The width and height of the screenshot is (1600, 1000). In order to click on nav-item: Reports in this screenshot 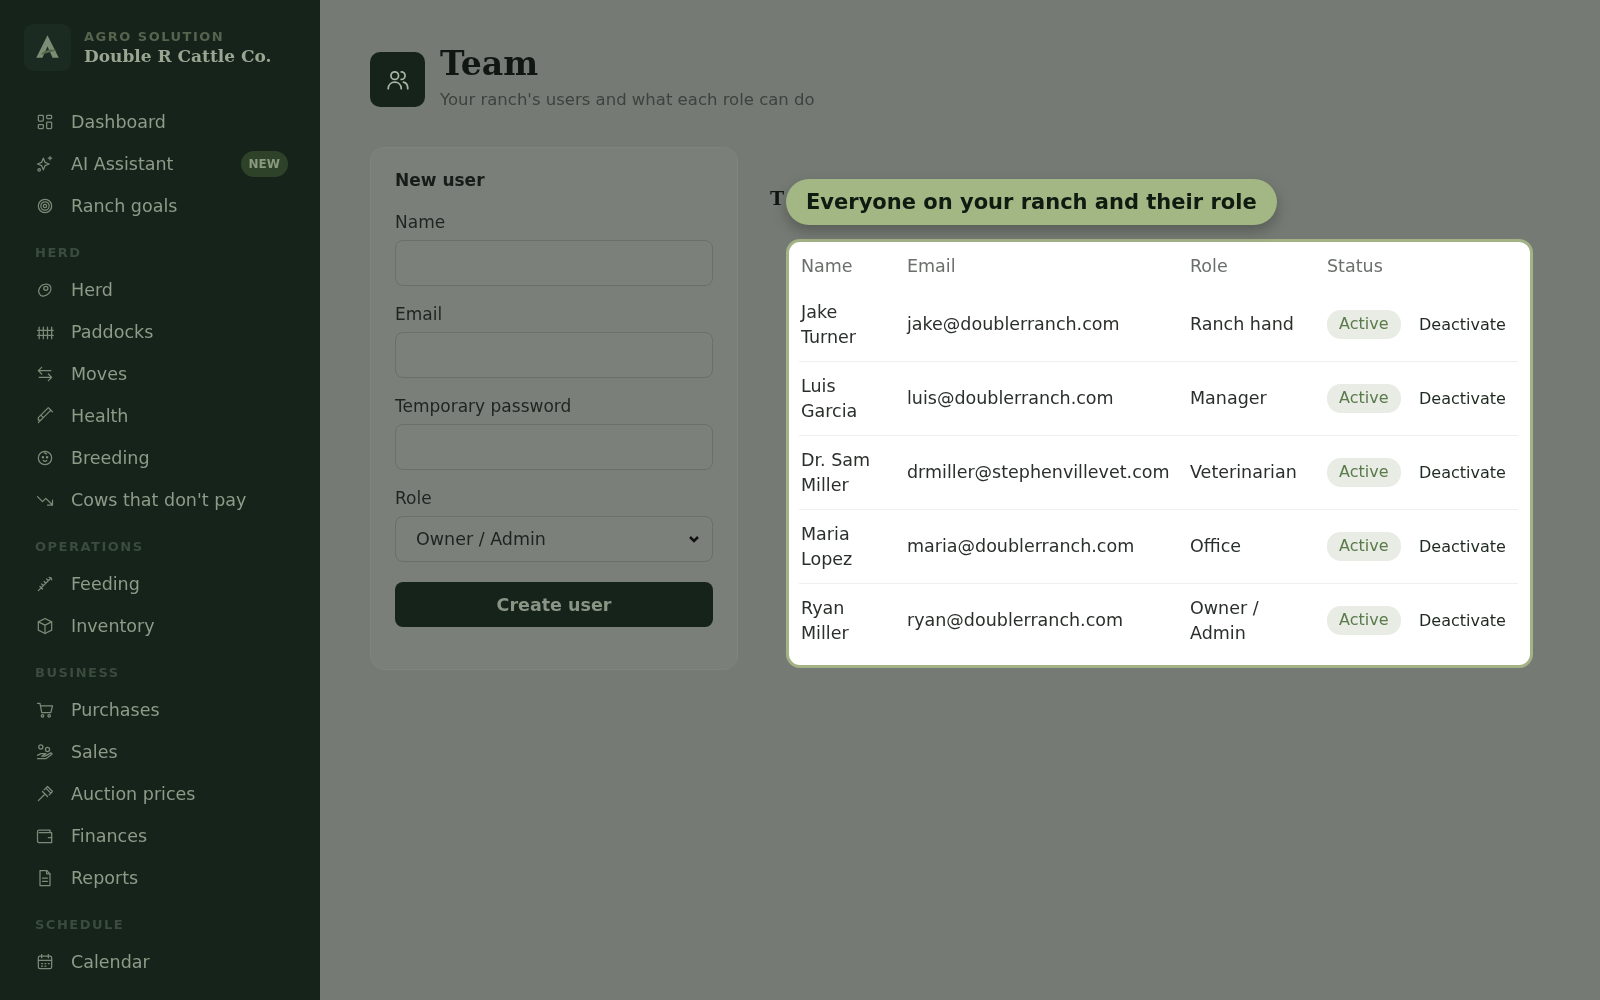, I will do `click(178, 878)`.